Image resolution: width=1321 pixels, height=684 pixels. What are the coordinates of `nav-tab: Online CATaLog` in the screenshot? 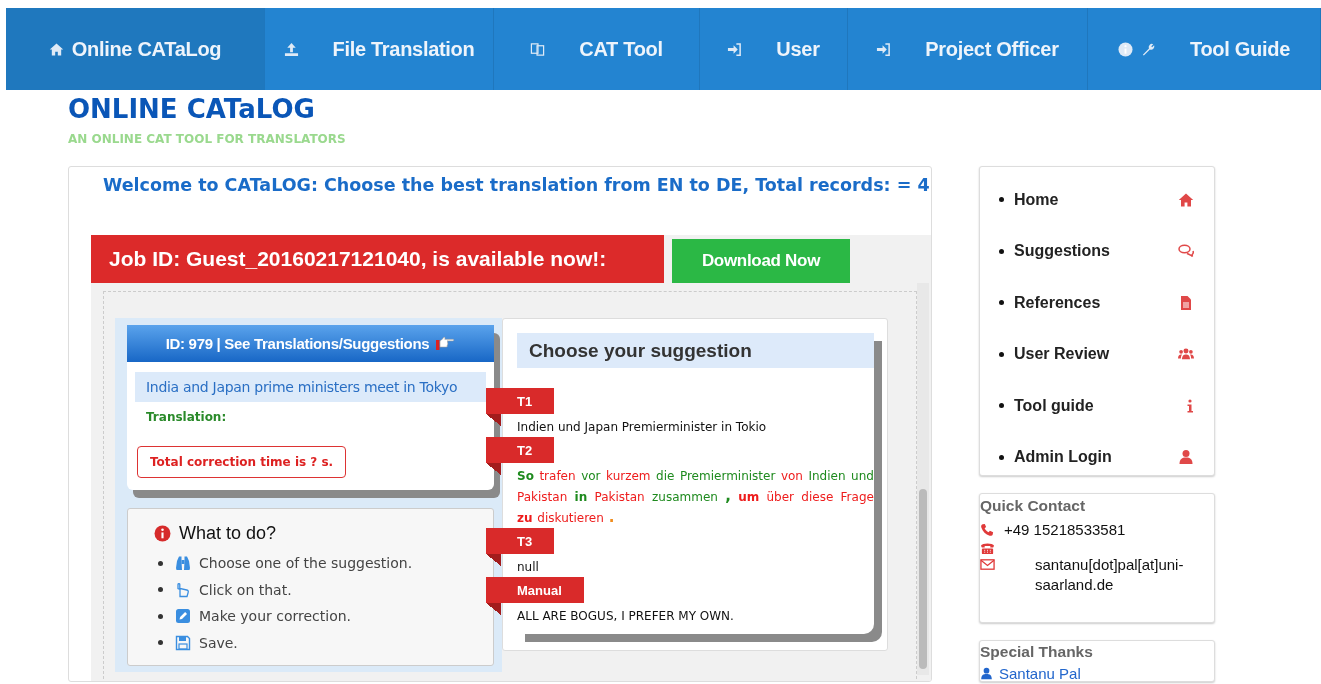 It's located at (135, 49).